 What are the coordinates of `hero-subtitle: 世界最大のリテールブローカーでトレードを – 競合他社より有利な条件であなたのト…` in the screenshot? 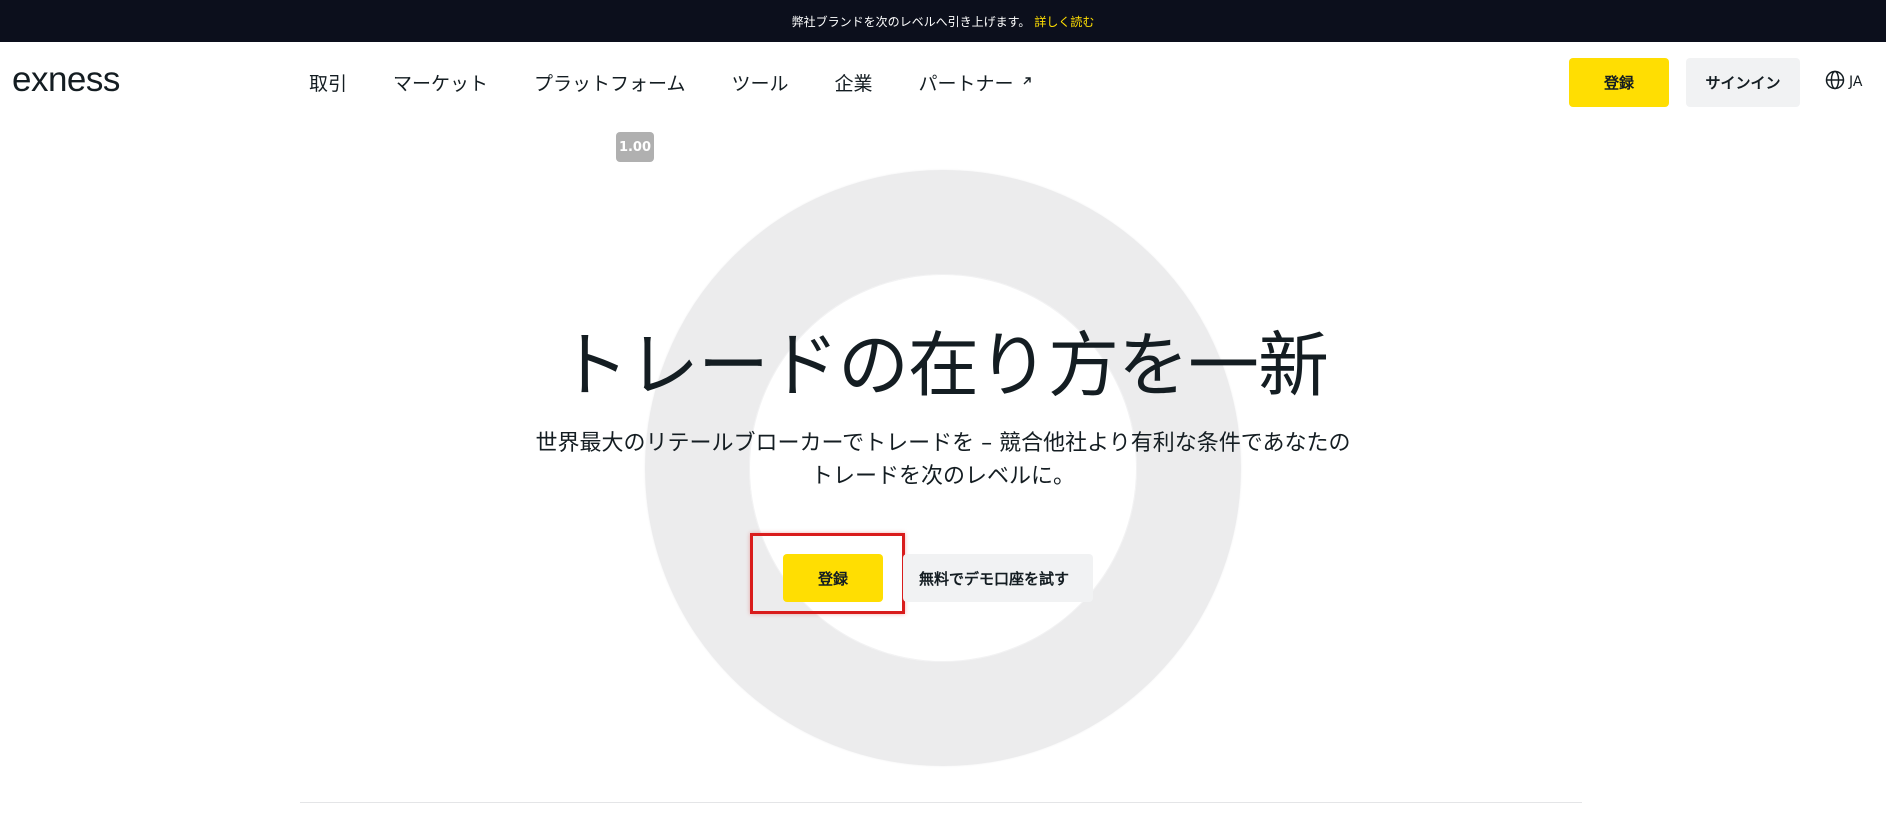 It's located at (943, 460).